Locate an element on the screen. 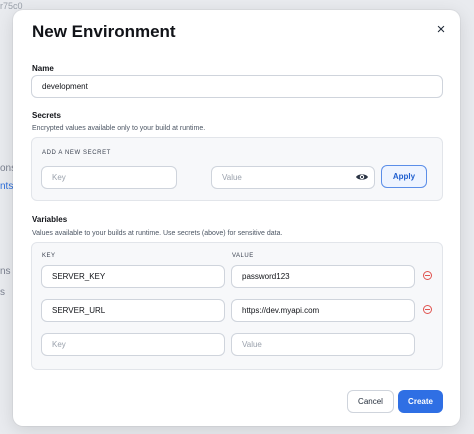  close-icon: × is located at coordinates (441, 29).